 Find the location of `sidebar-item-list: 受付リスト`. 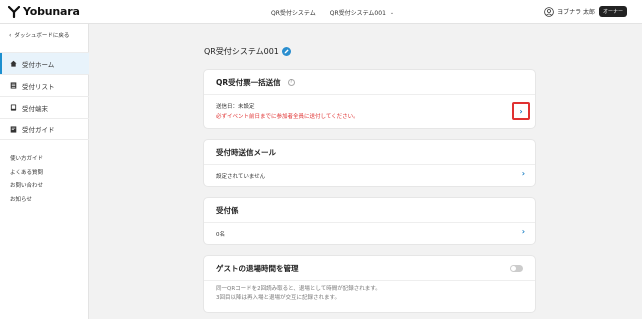

sidebar-item-list: 受付リスト is located at coordinates (44, 85).